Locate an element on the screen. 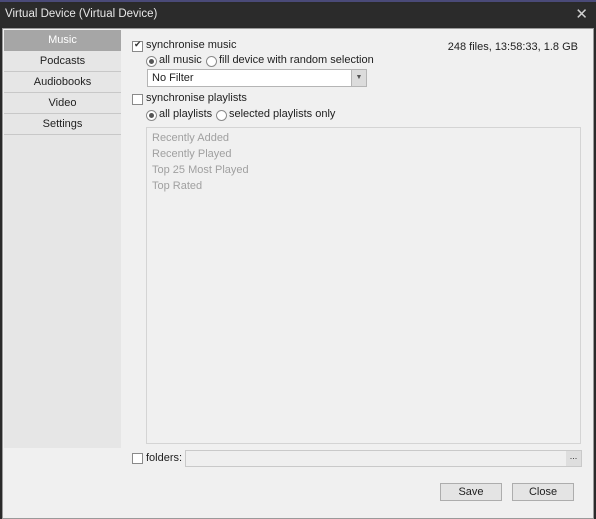 This screenshot has width=596, height=519. sync-playlists-checkbox is located at coordinates (137, 99).